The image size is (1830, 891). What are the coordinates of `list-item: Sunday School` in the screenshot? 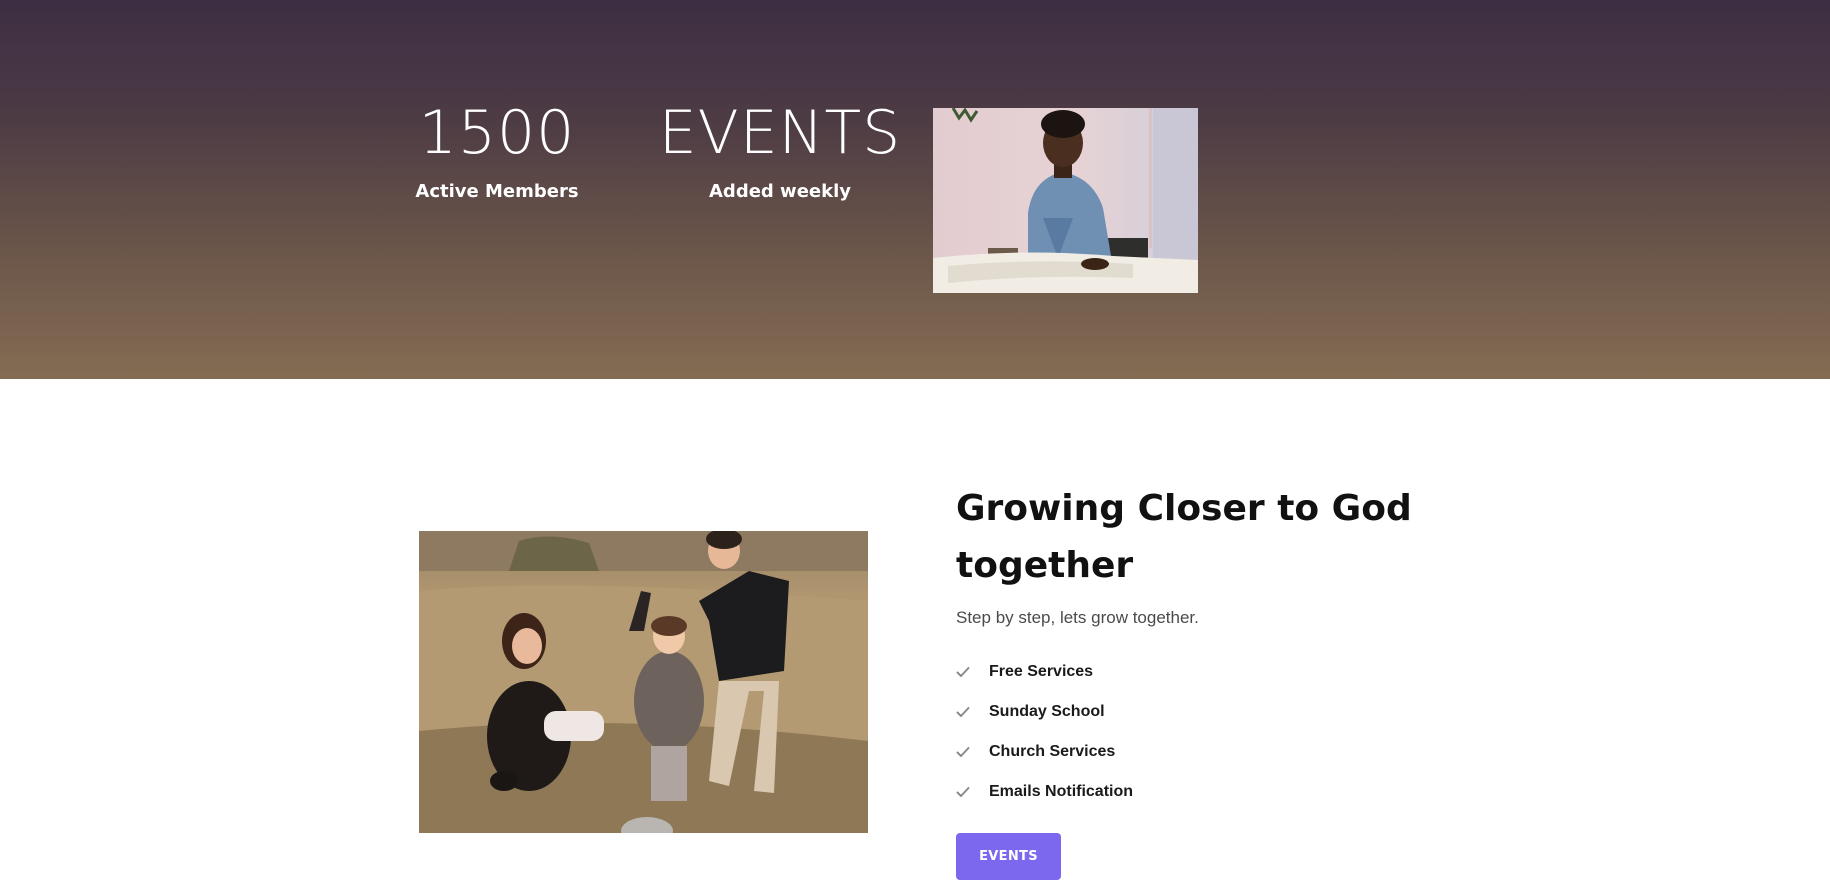 It's located at (1216, 712).